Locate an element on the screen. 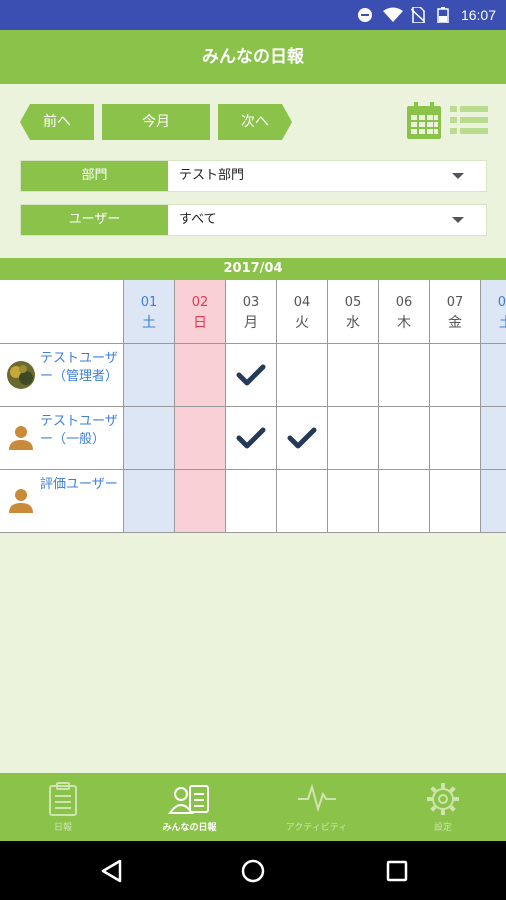 The width and height of the screenshot is (506, 900). day-number: 07 is located at coordinates (455, 302).